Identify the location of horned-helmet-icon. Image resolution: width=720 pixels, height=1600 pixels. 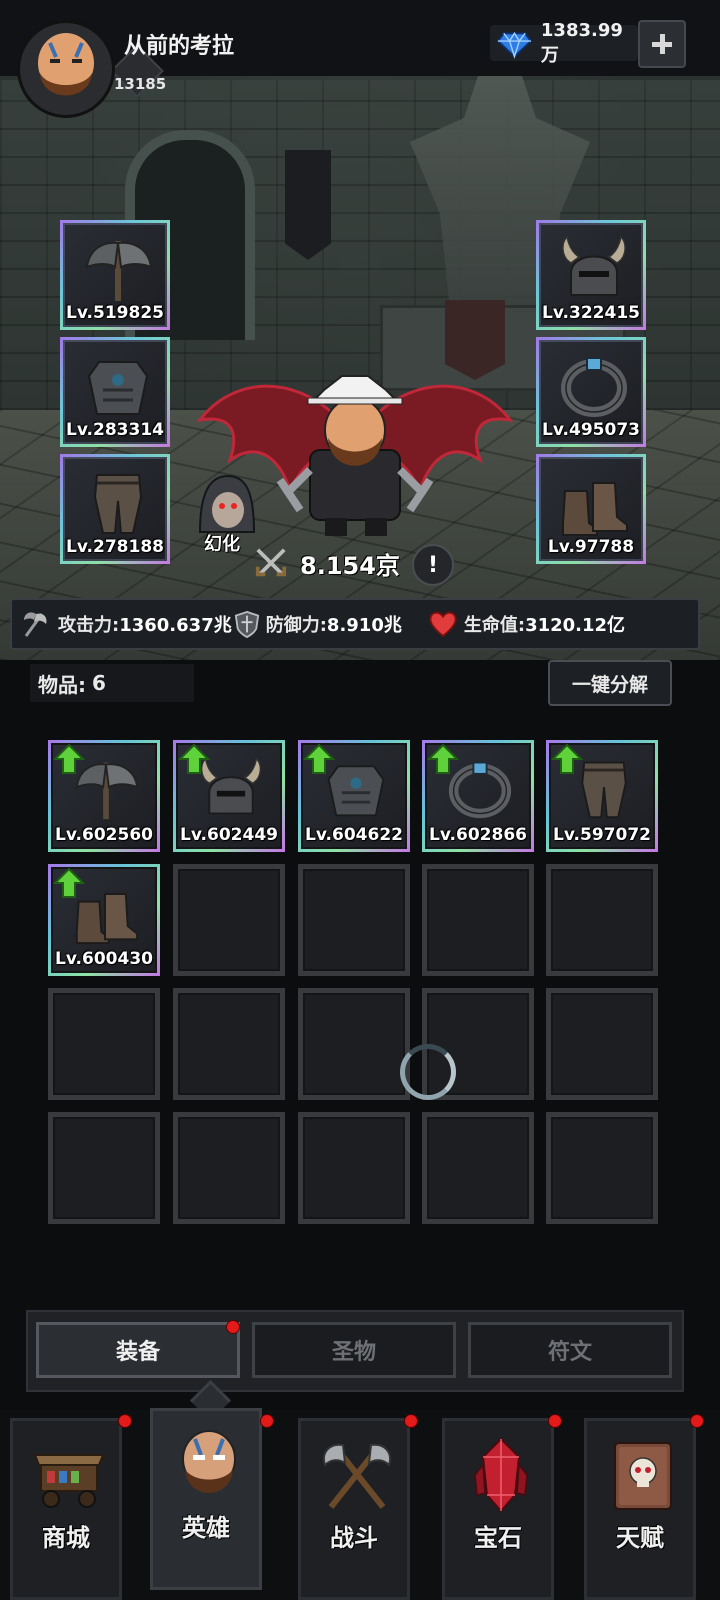
(594, 266).